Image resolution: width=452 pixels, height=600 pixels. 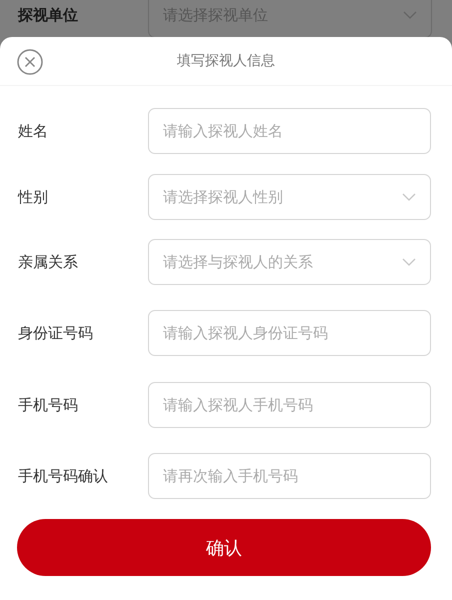 I want to click on field-label: 手机号码, so click(x=48, y=405).